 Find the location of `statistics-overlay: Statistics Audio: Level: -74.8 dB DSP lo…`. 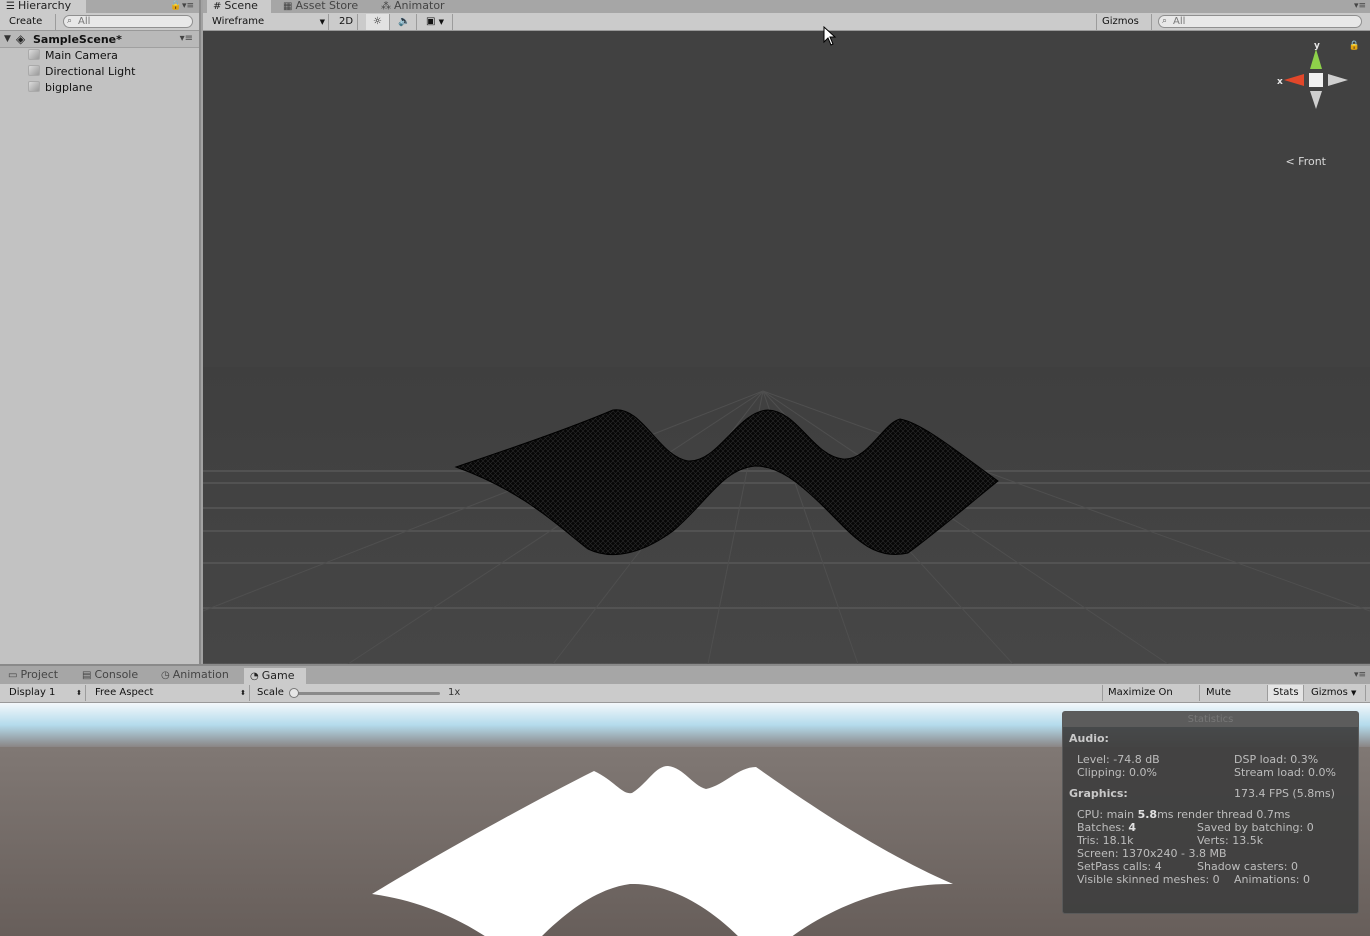

statistics-overlay: Statistics Audio: Level: -74.8 dB DSP lo… is located at coordinates (1210, 812).